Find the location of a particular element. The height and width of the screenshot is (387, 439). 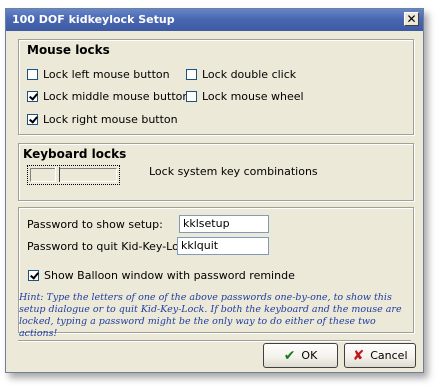

system-keys-slider is located at coordinates (73, 175).